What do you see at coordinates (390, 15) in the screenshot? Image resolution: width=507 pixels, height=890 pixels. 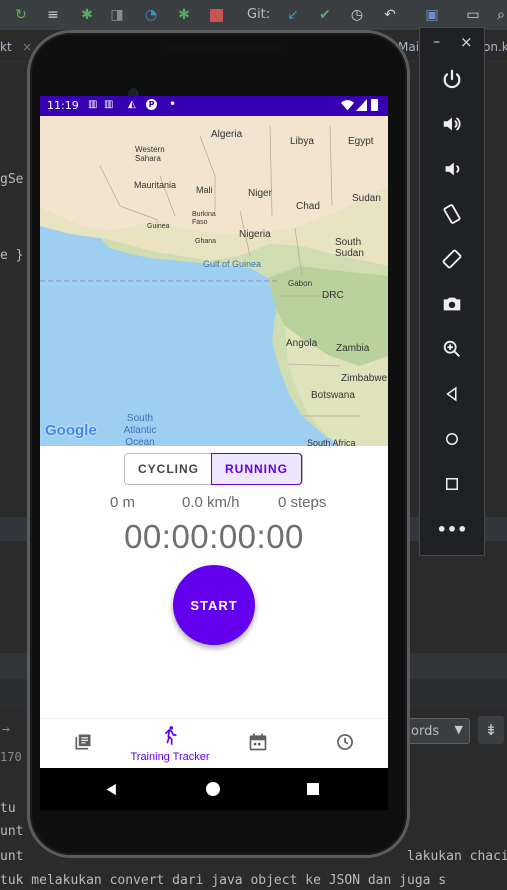 I see `git-rollback-icon: ↶` at bounding box center [390, 15].